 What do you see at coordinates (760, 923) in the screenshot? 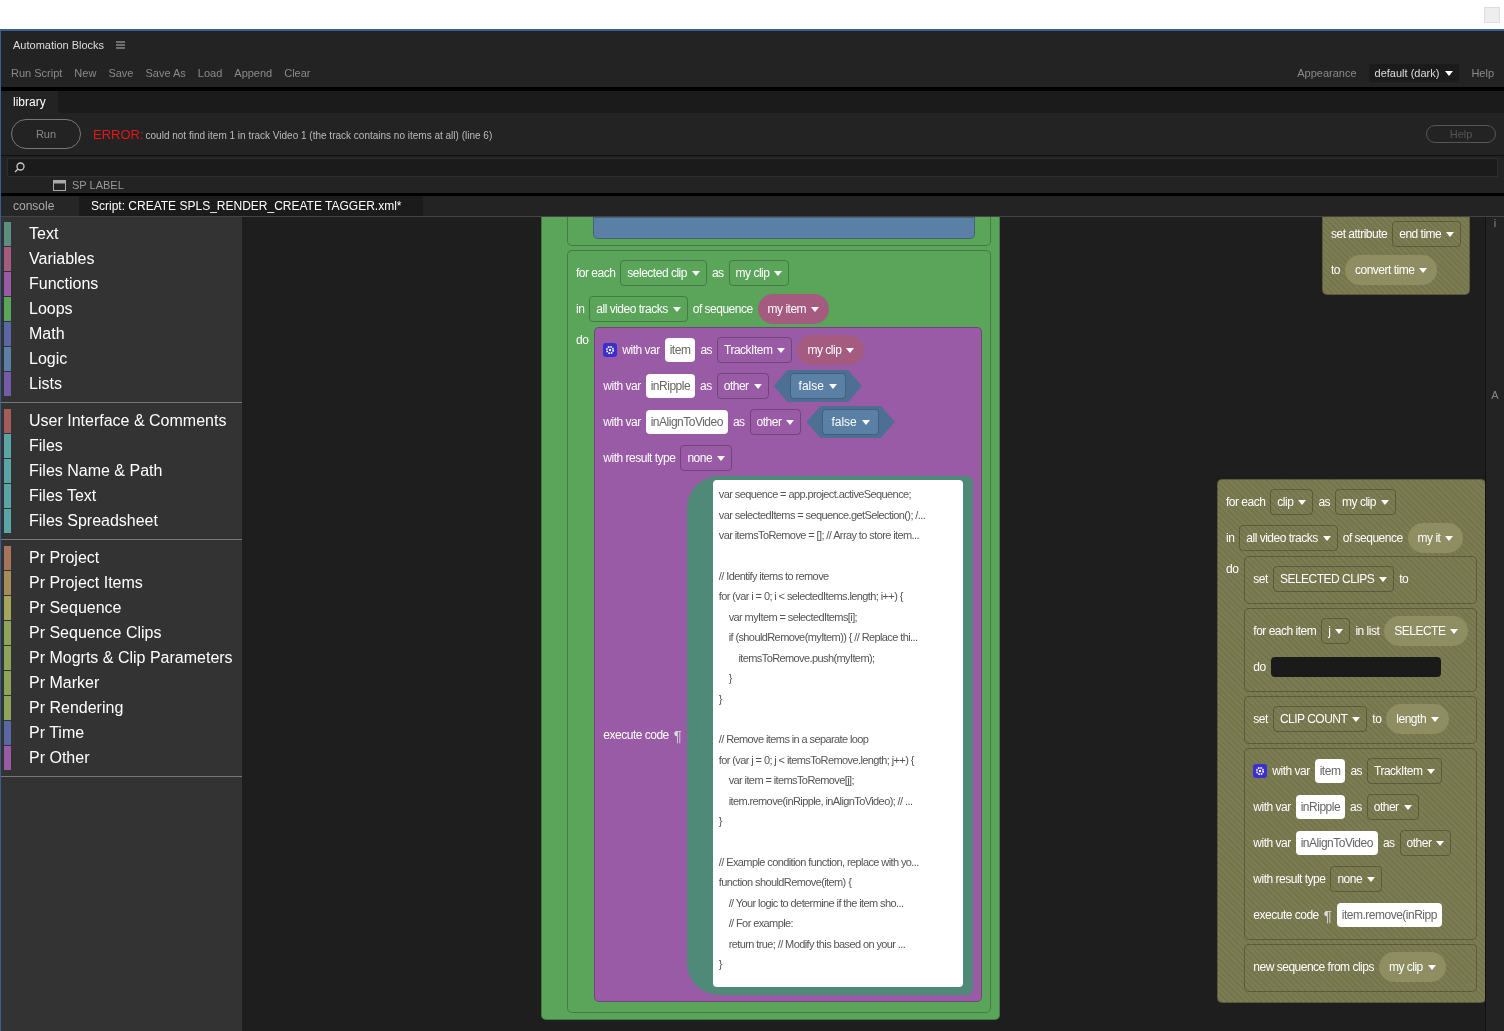
I see `code-line: // For example:` at bounding box center [760, 923].